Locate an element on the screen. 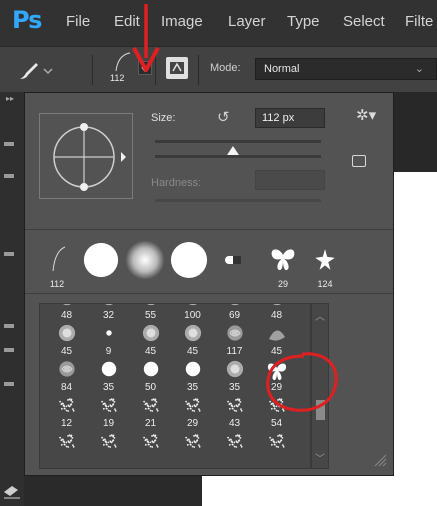 Image resolution: width=437 pixels, height=506 pixels. recent-brush-star-leaf: 124 is located at coordinates (325, 265).